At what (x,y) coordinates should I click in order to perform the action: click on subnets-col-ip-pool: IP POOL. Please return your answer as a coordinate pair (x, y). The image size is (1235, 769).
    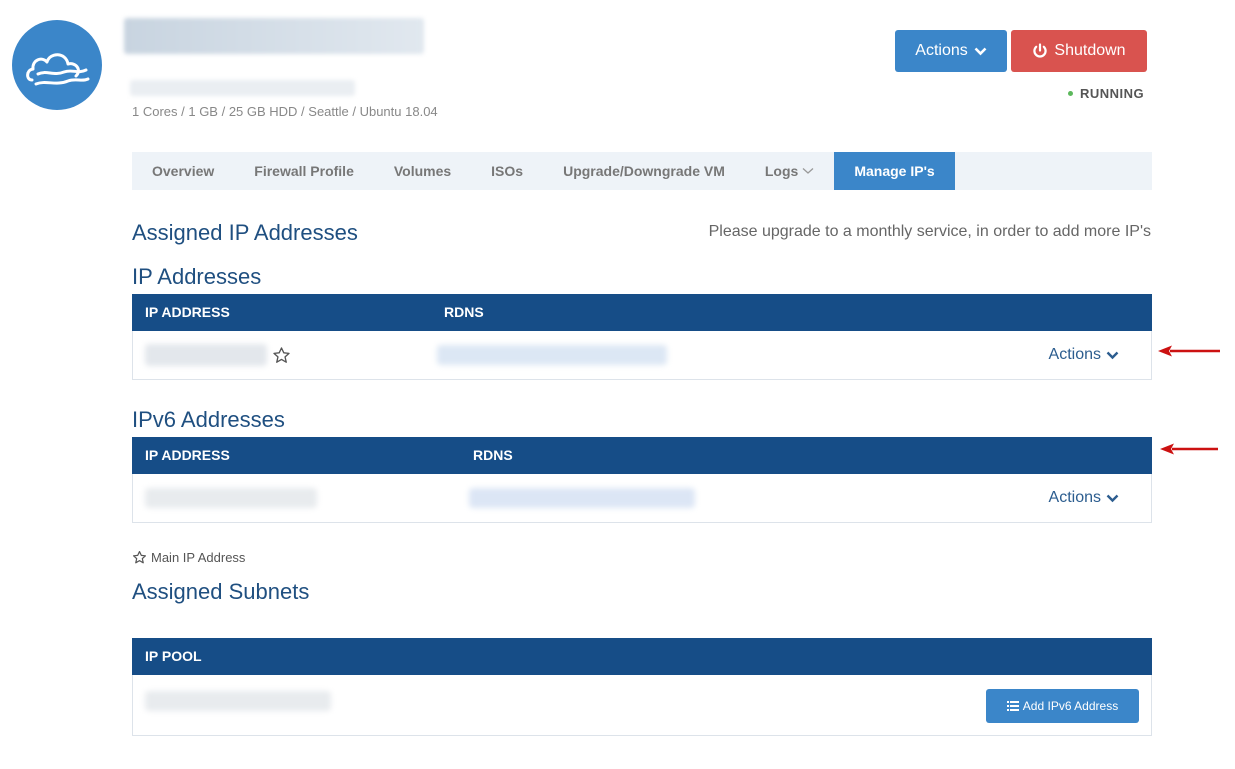
    Looking at the image, I should click on (173, 656).